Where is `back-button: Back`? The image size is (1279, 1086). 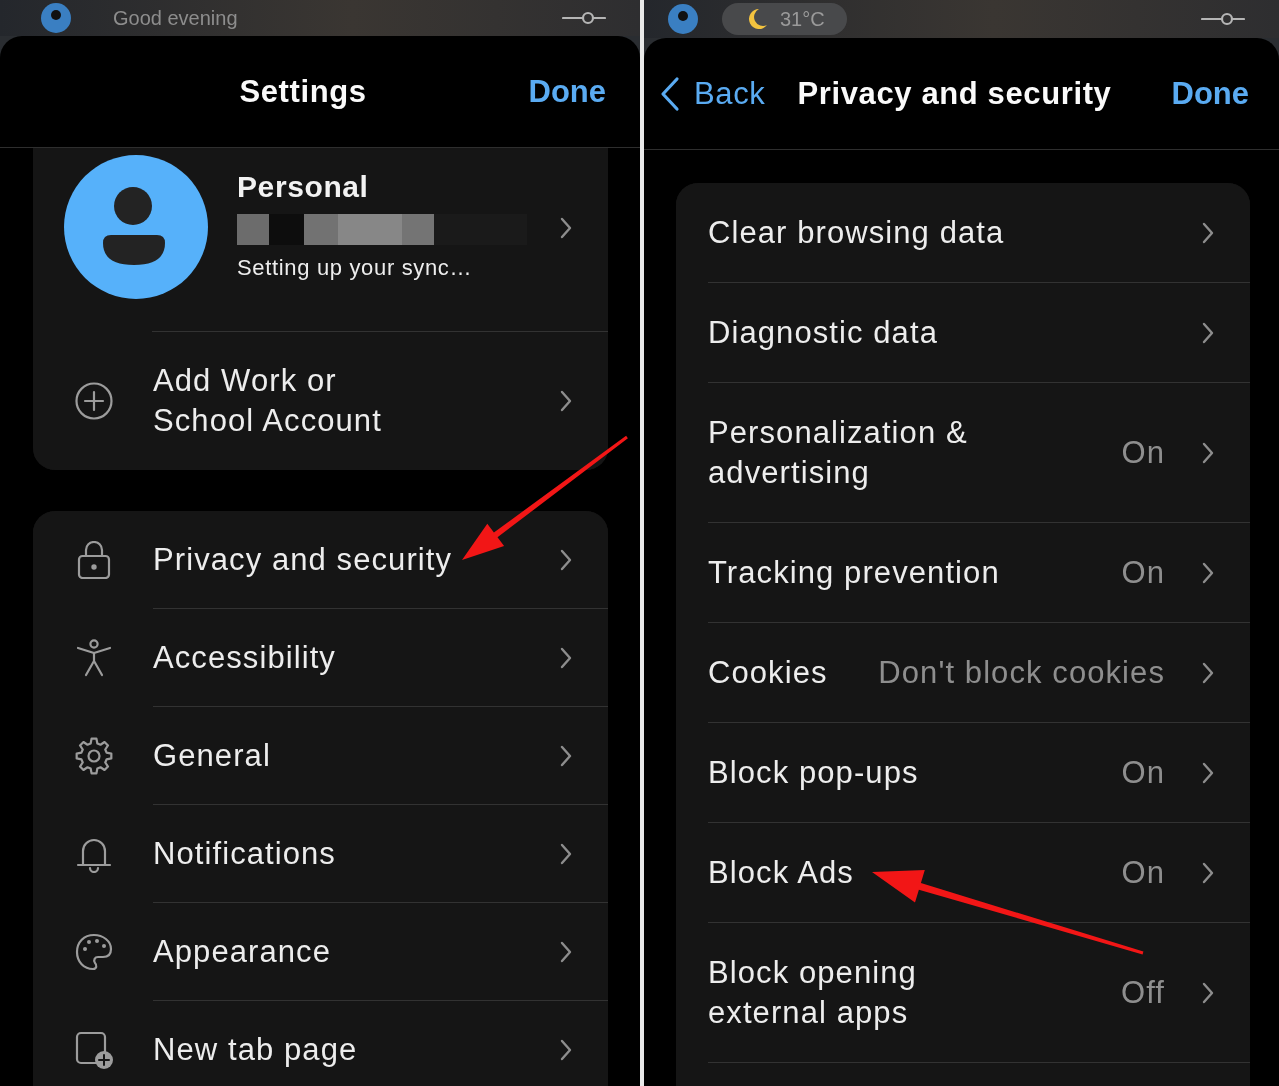
back-button: Back is located at coordinates (713, 93).